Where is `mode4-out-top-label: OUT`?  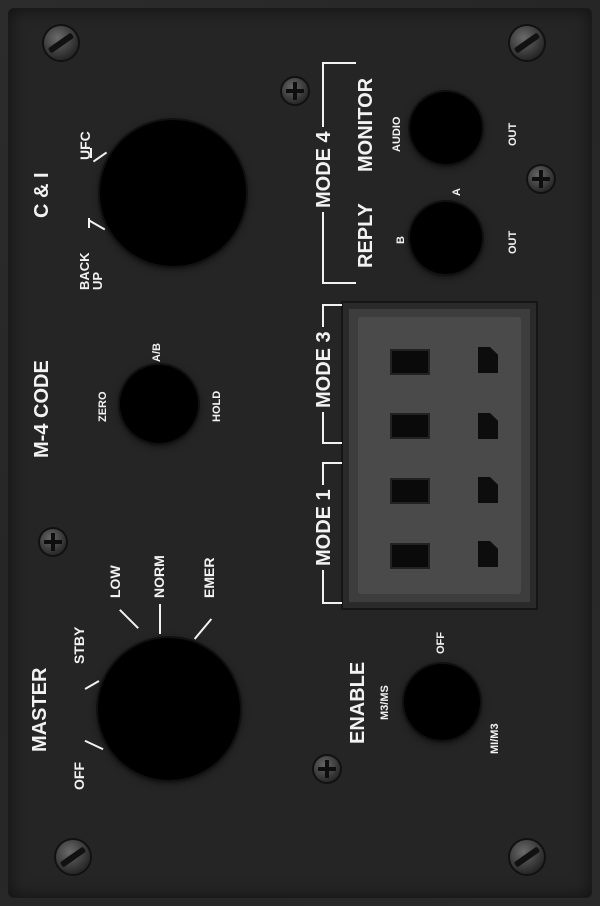 mode4-out-top-label: OUT is located at coordinates (513, 134).